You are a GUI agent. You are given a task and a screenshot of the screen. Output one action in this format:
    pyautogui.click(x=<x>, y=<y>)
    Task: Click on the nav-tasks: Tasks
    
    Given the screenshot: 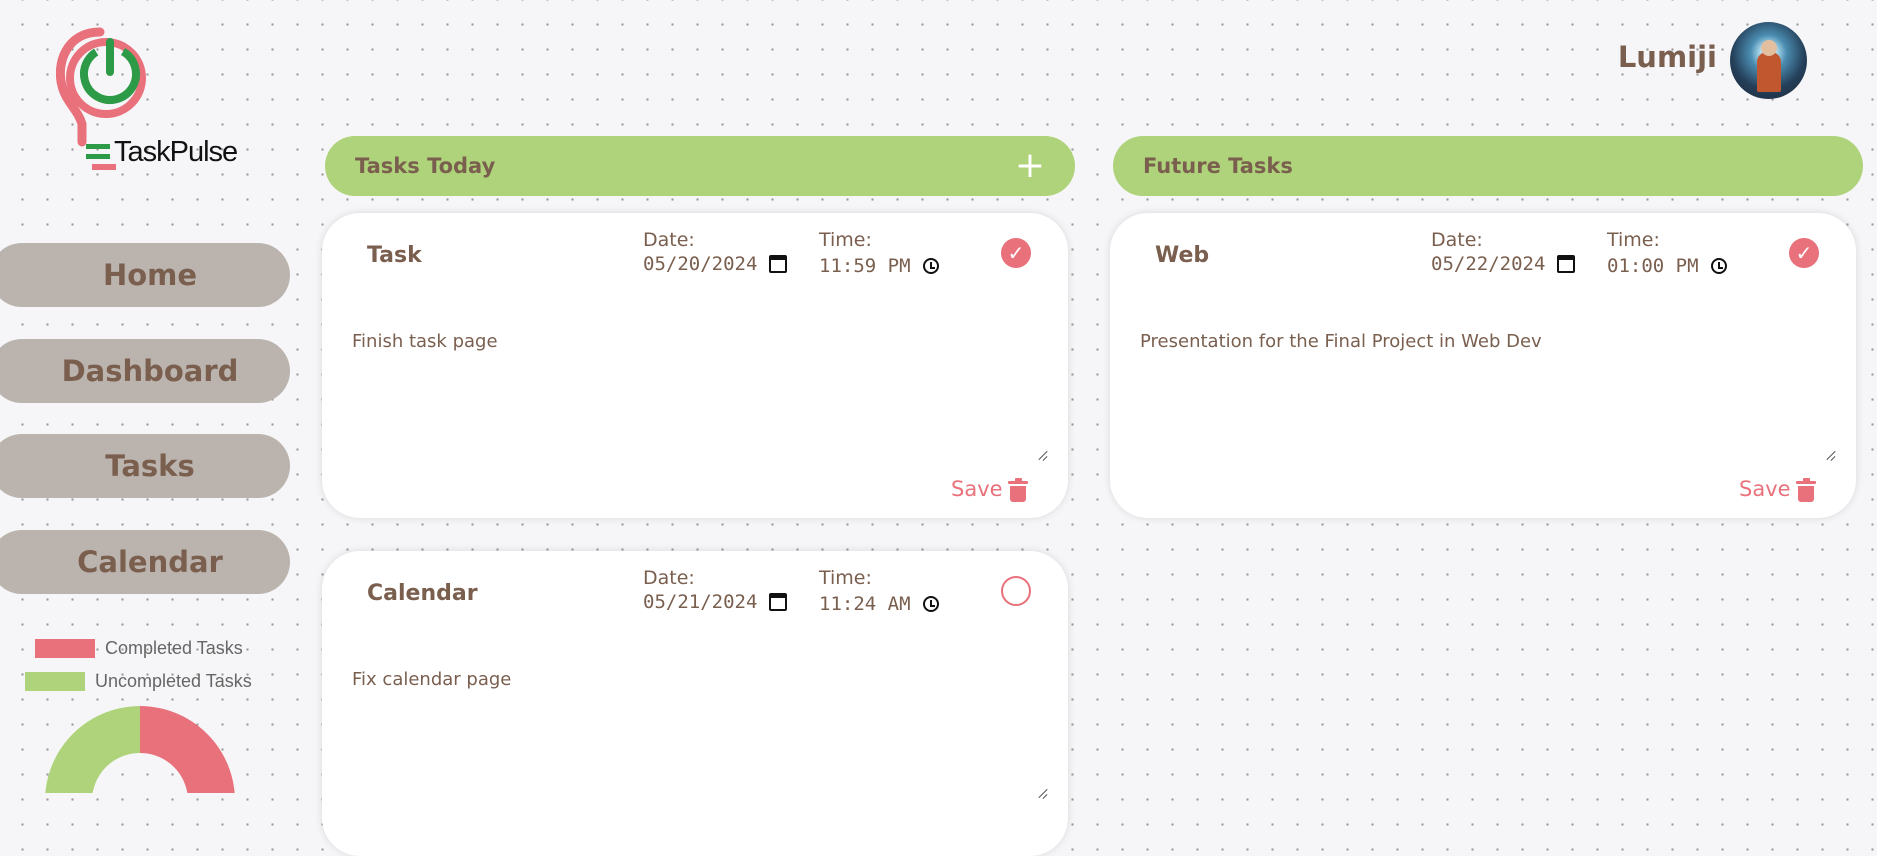 What is the action you would take?
    pyautogui.click(x=145, y=466)
    